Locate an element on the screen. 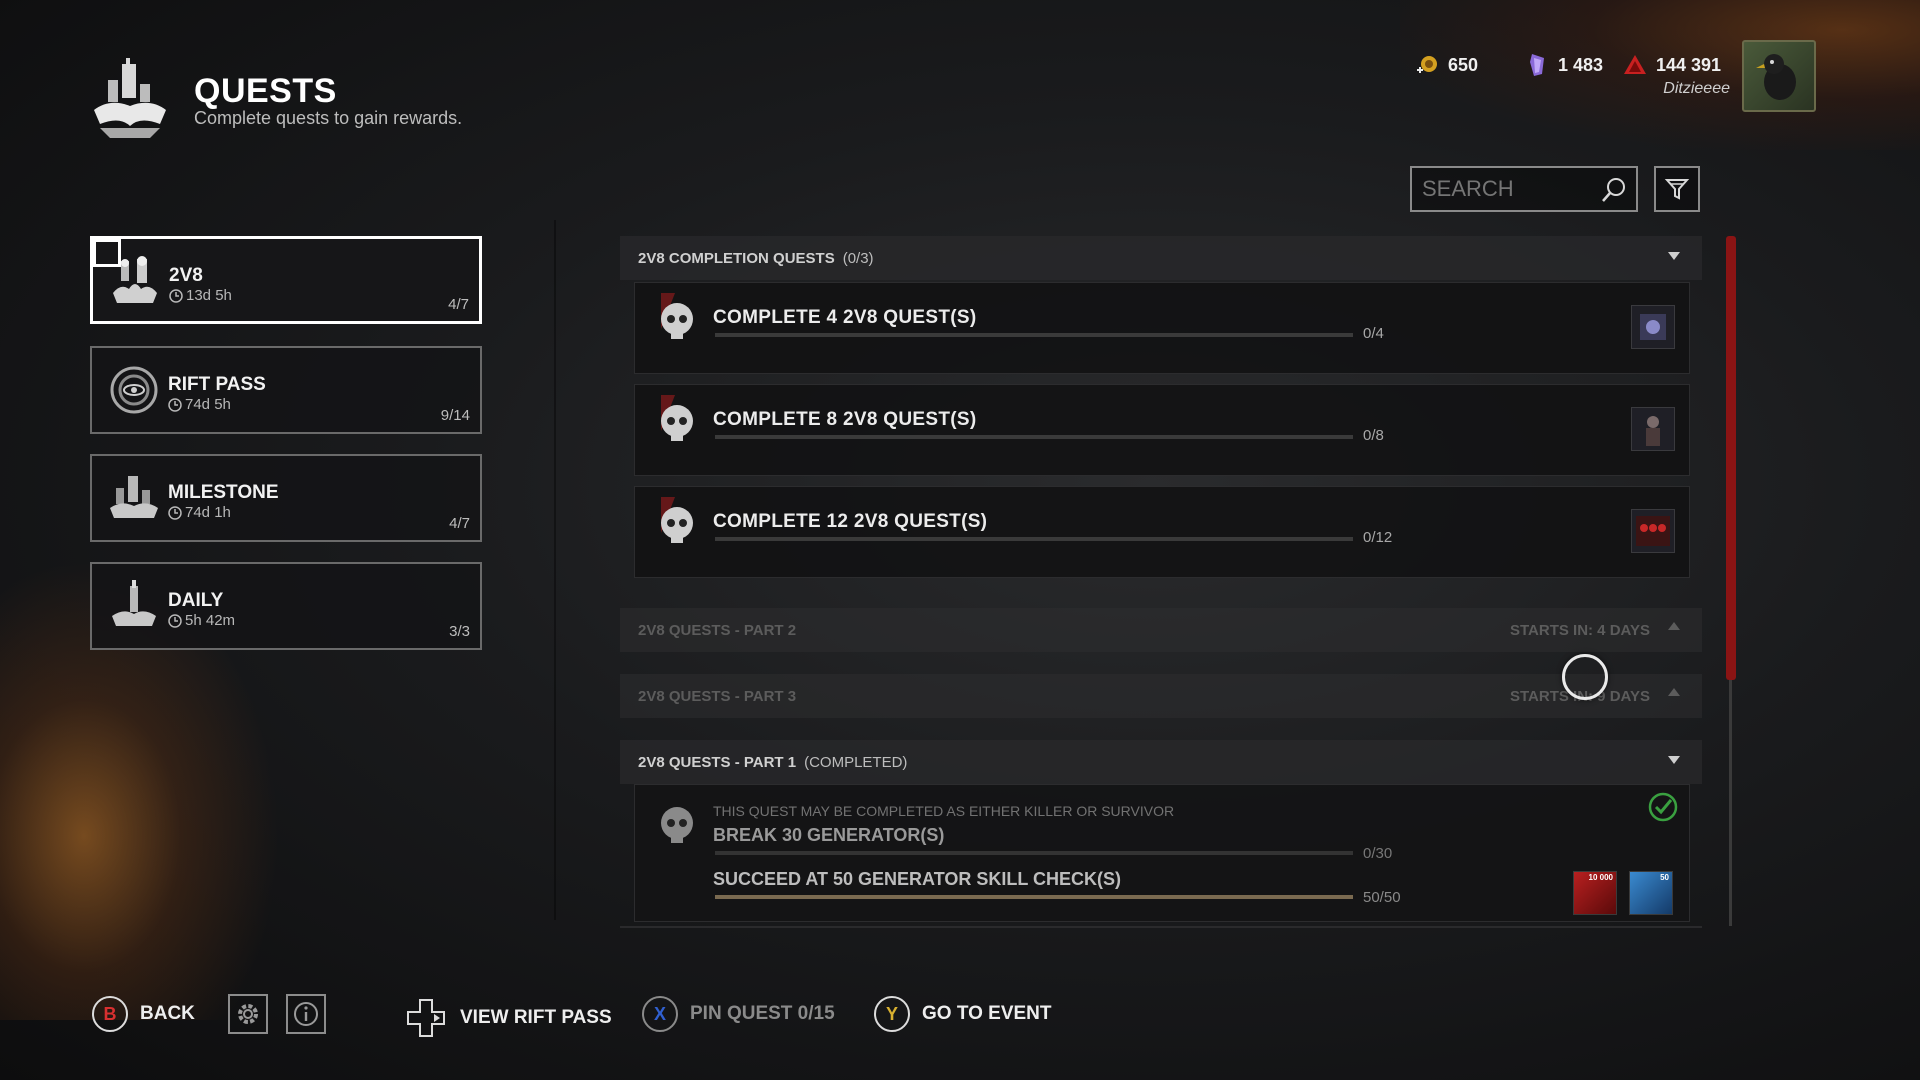 Image resolution: width=1920 pixels, height=1080 pixels. chevron-down-icon is located at coordinates (1674, 256).